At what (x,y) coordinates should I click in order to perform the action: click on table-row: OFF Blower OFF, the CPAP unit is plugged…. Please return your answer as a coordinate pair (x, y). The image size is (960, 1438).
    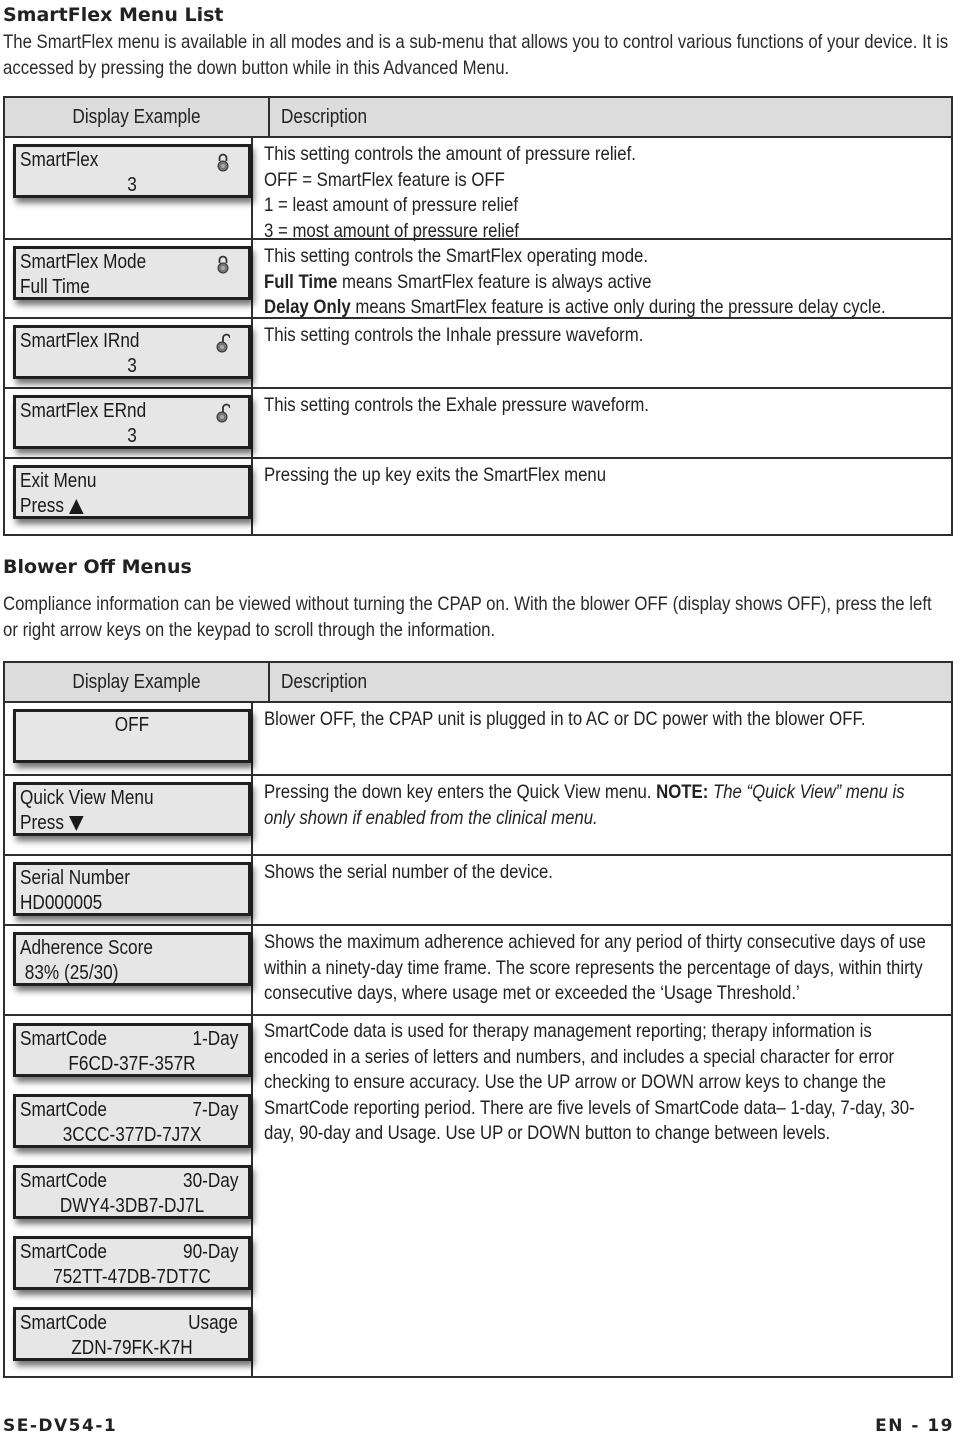
    Looking at the image, I should click on (478, 739).